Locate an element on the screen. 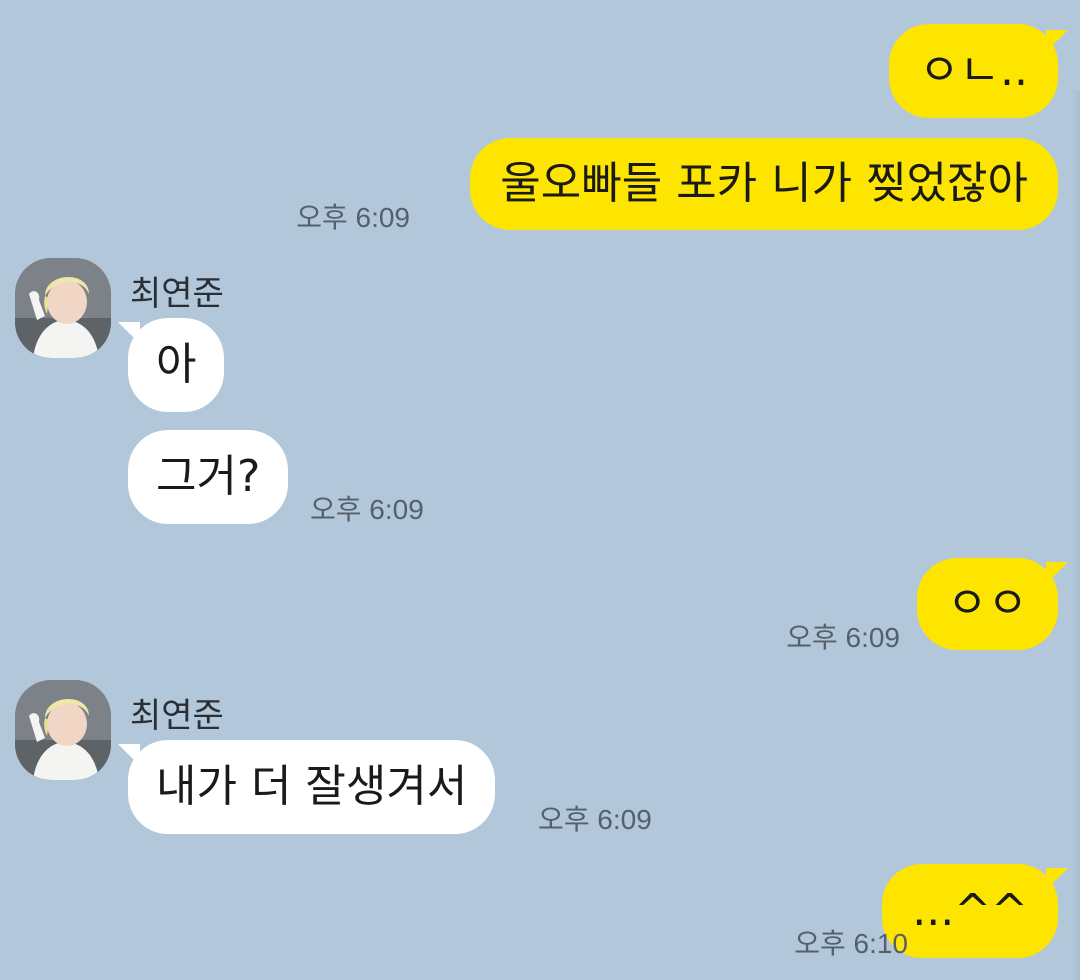 The height and width of the screenshot is (980, 1080). my-message-bubble: ㅇㄴ.. is located at coordinates (973, 71).